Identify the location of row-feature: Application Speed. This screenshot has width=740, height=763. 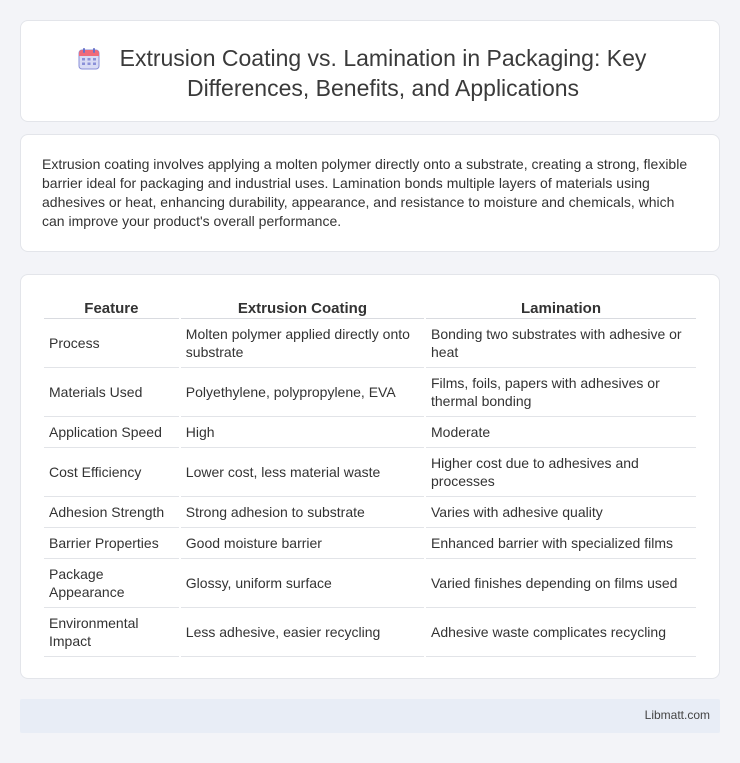
(111, 432).